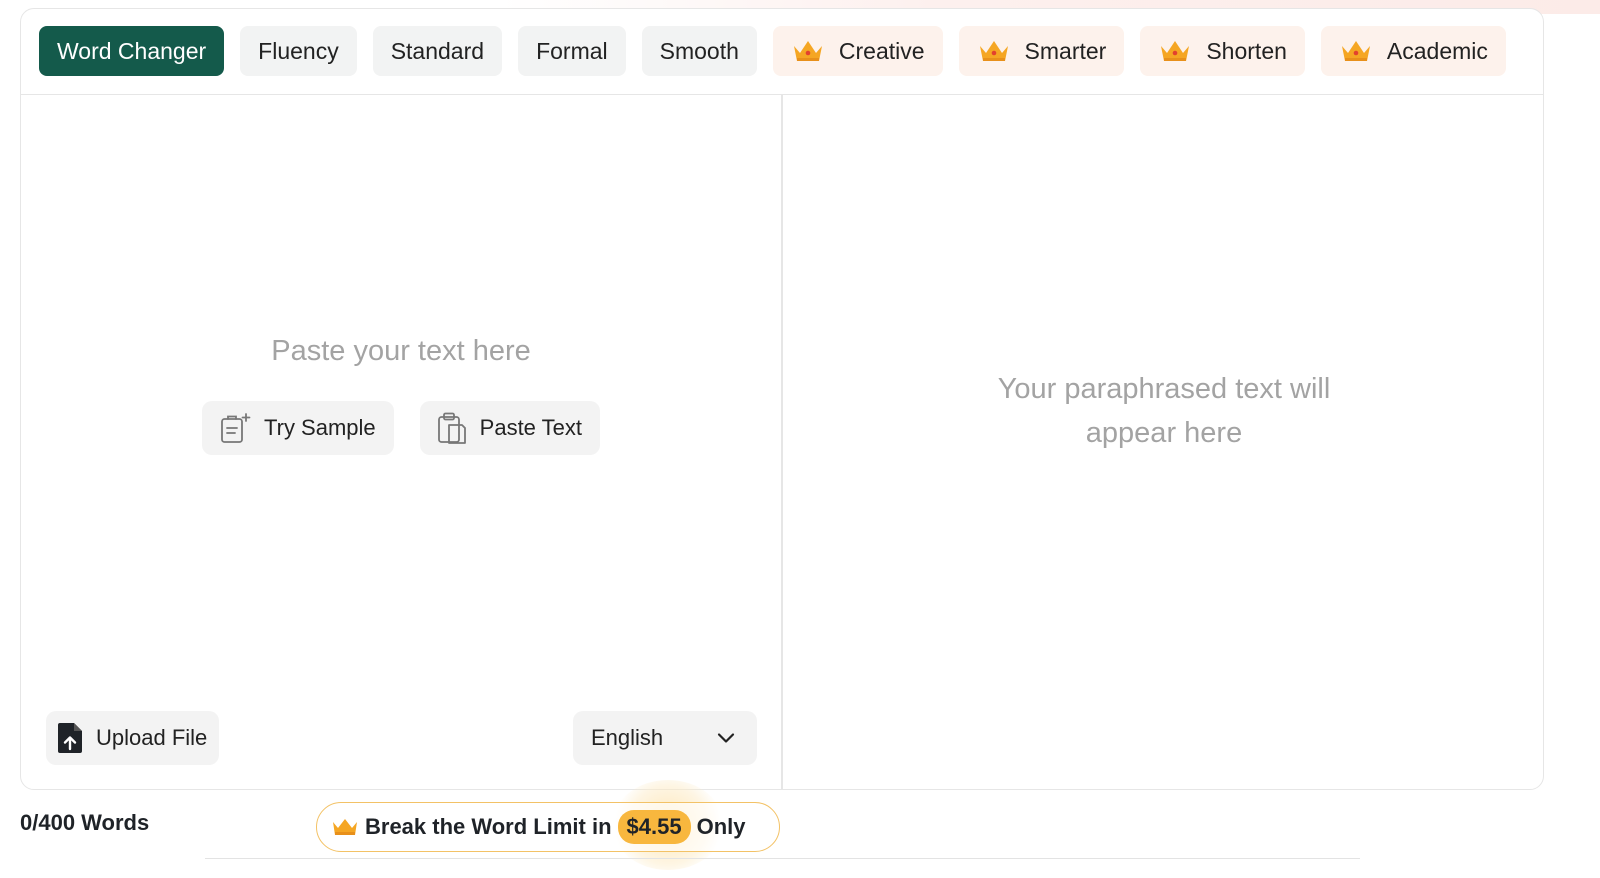 This screenshot has width=1600, height=878. What do you see at coordinates (627, 737) in the screenshot?
I see `language-value: English` at bounding box center [627, 737].